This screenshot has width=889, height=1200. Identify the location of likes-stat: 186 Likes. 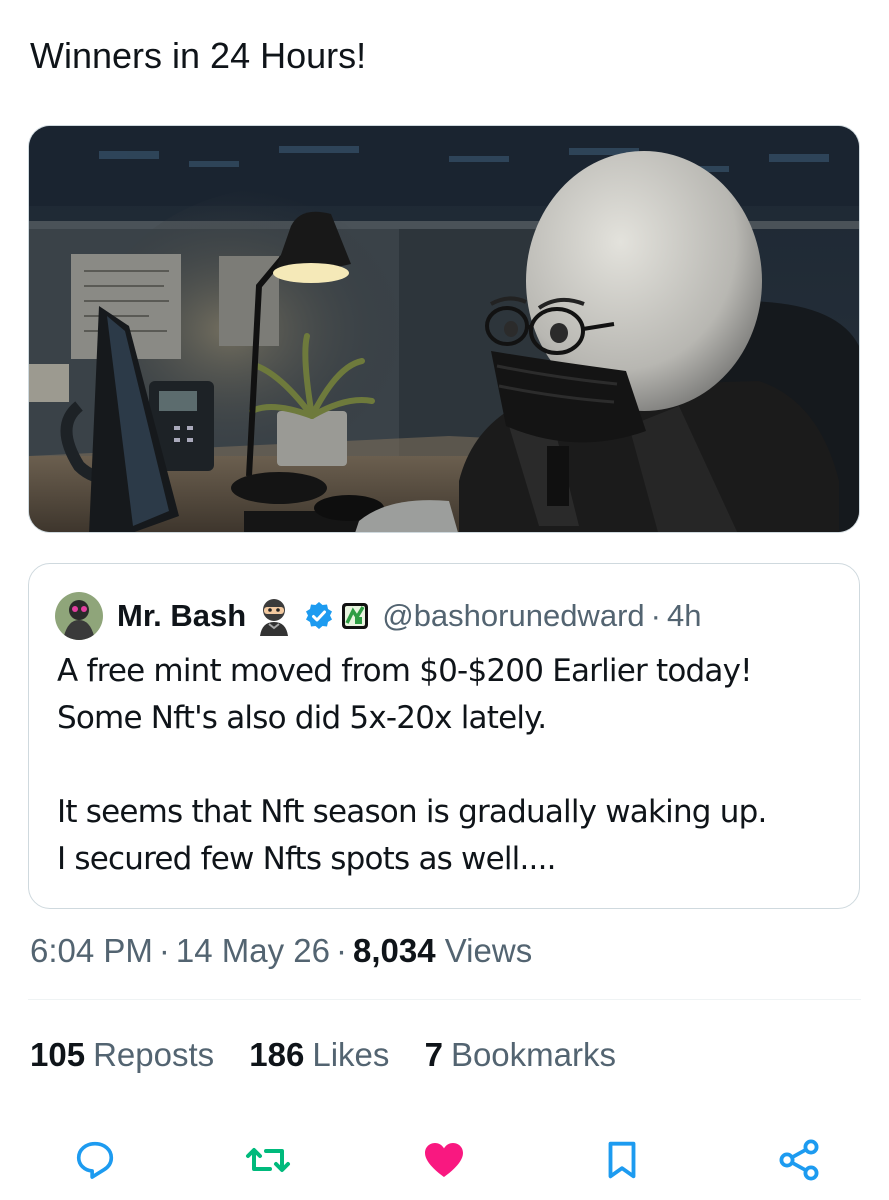
(319, 1054).